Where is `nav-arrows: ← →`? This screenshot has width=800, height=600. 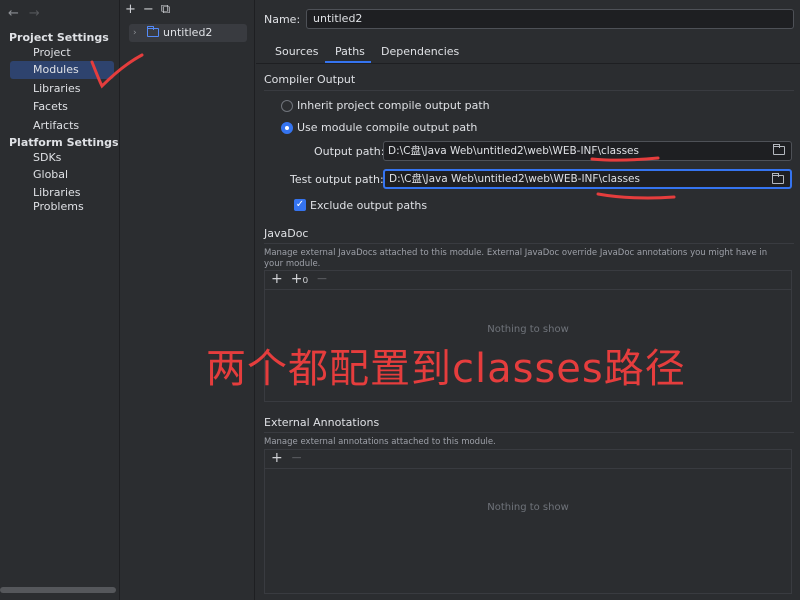
nav-arrows: ← → is located at coordinates (29, 13).